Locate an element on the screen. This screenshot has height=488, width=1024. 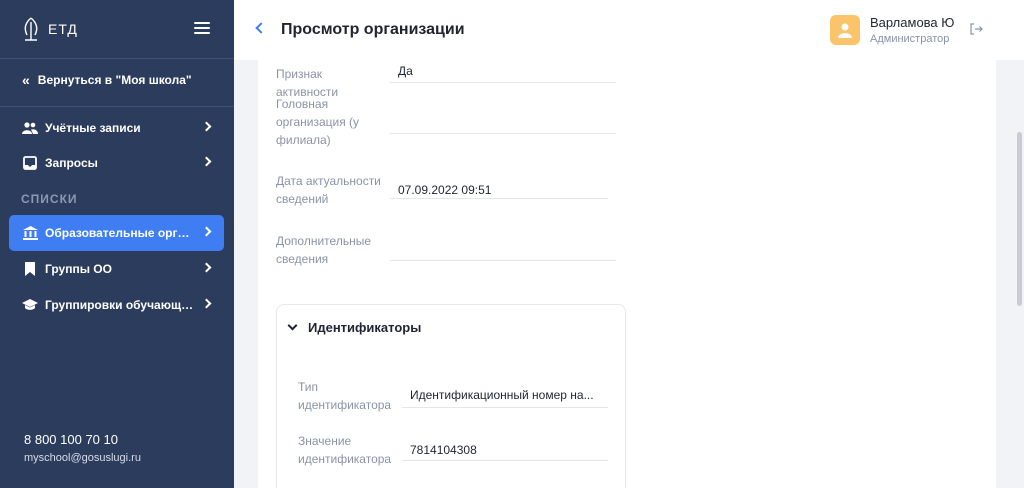
back-to-school-link: « Вернуться в "Моя школа" is located at coordinates (107, 80).